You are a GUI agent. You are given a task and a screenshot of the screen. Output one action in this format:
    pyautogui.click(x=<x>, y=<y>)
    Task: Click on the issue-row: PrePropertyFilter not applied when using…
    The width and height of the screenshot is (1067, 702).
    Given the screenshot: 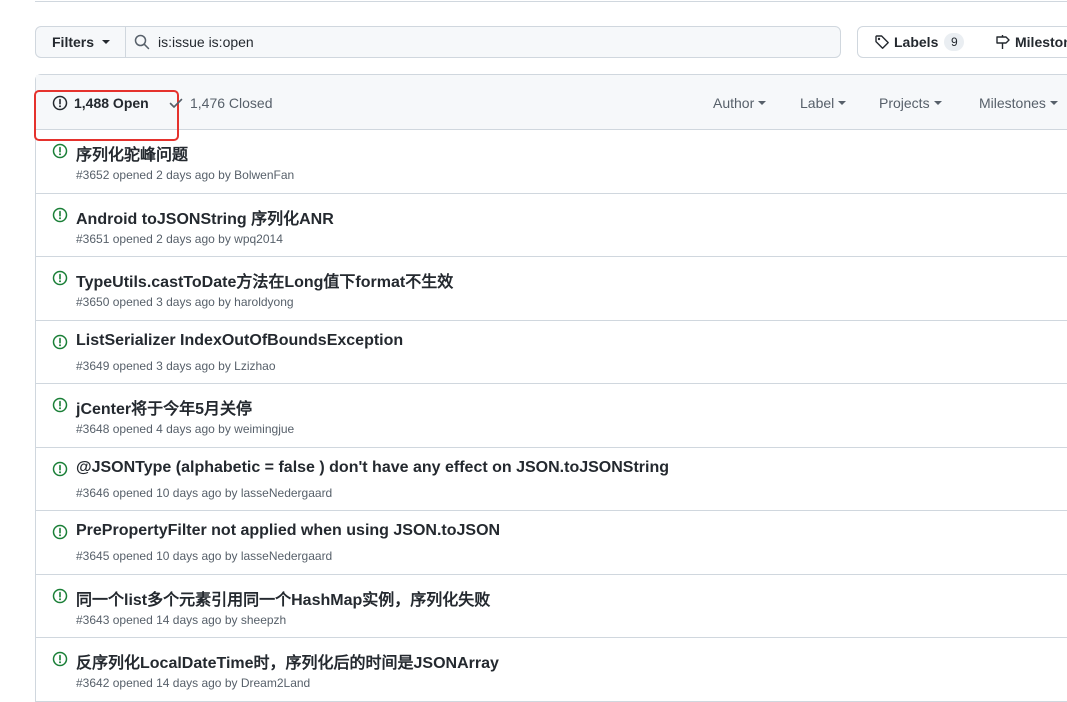 What is the action you would take?
    pyautogui.click(x=551, y=543)
    